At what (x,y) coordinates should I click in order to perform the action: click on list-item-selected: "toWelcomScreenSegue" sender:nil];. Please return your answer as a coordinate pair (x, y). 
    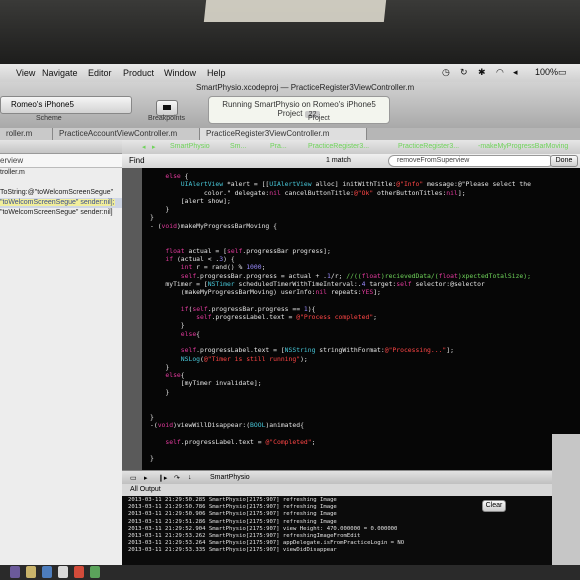
    Looking at the image, I should click on (61, 203).